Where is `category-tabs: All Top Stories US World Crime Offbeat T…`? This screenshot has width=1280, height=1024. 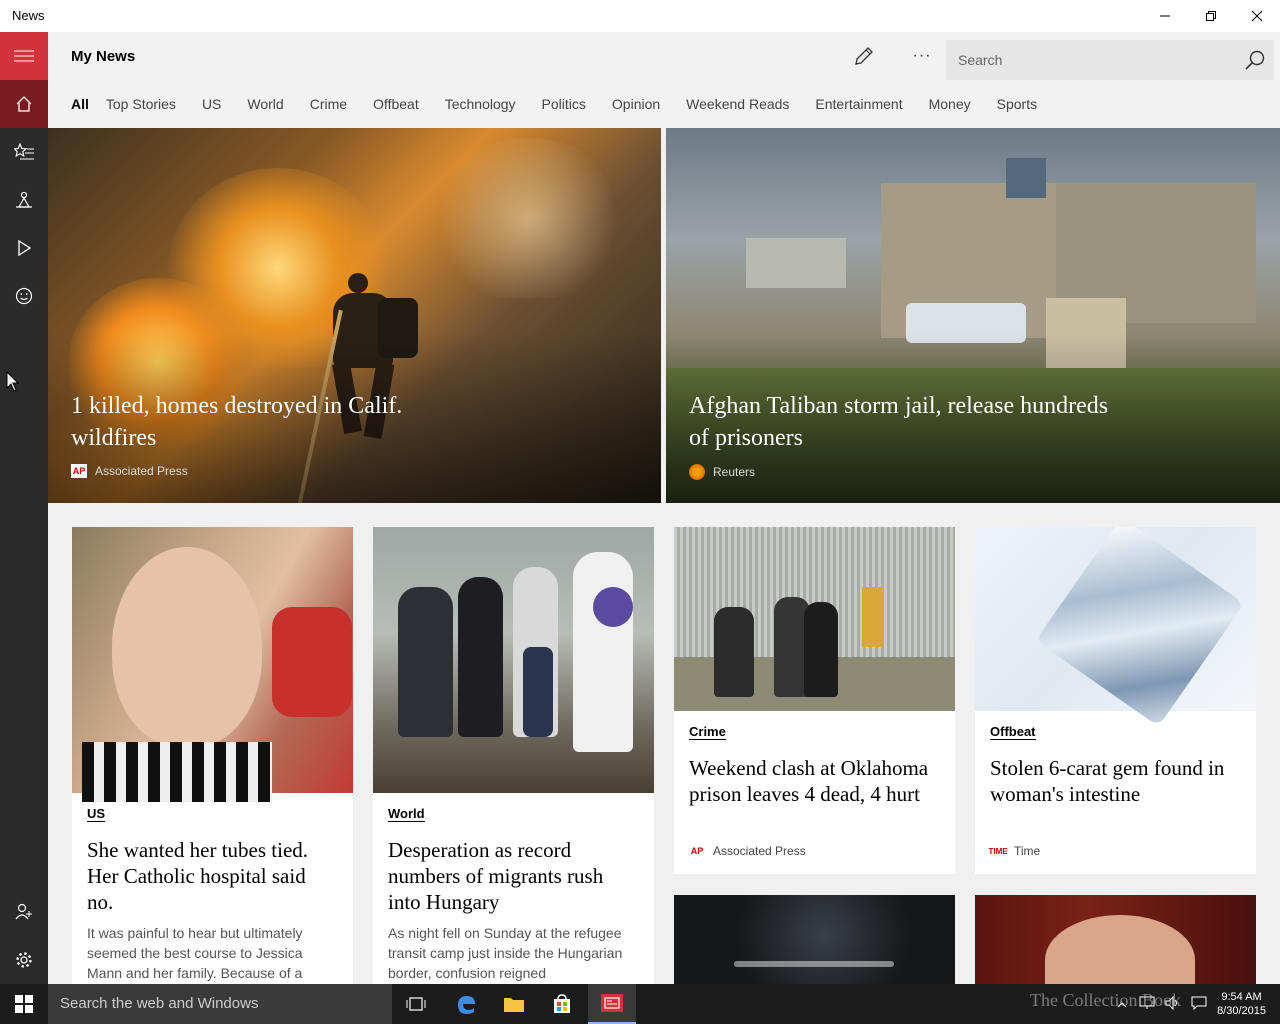 category-tabs: All Top Stories US World Crime Offbeat T… is located at coordinates (567, 106).